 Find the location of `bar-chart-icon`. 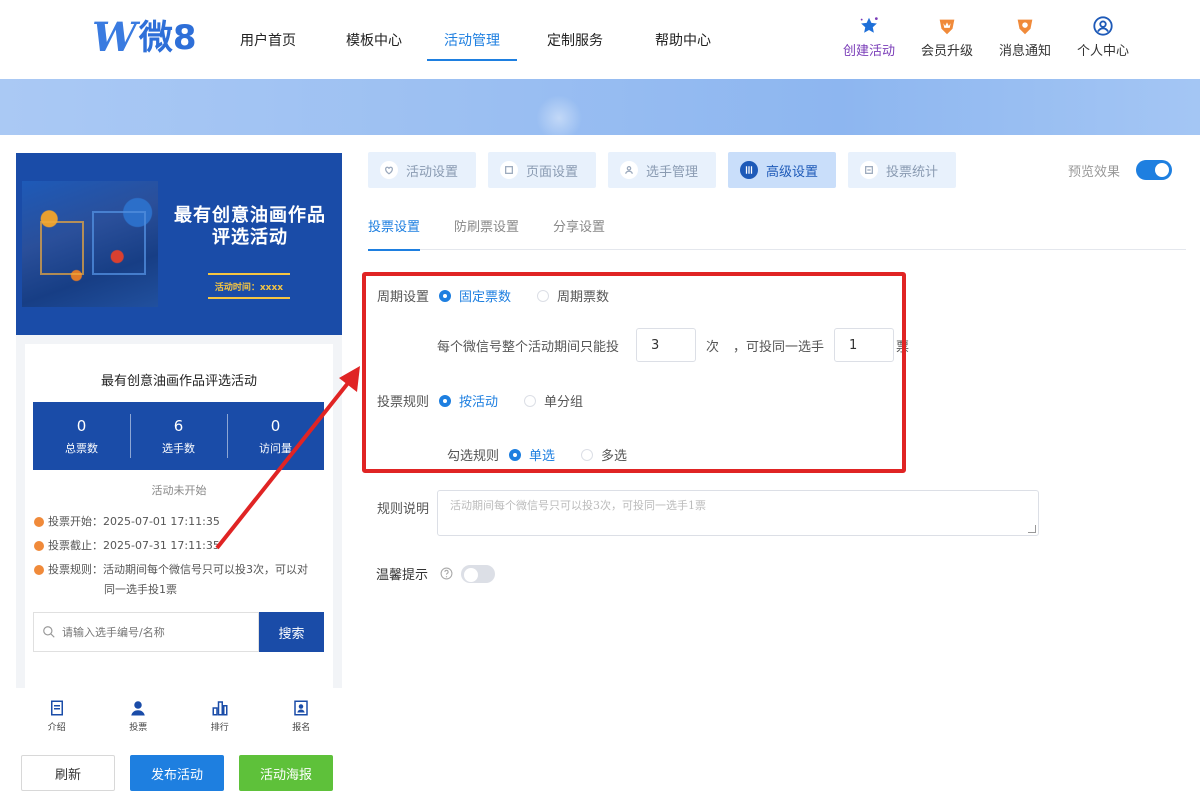

bar-chart-icon is located at coordinates (220, 707).